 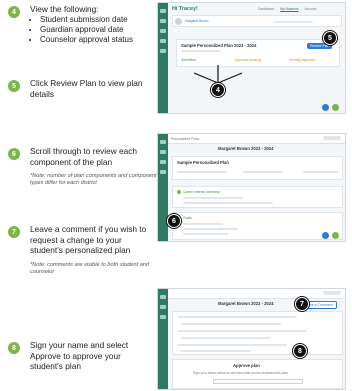 I want to click on status-right: Pending approval, so click(x=302, y=60).